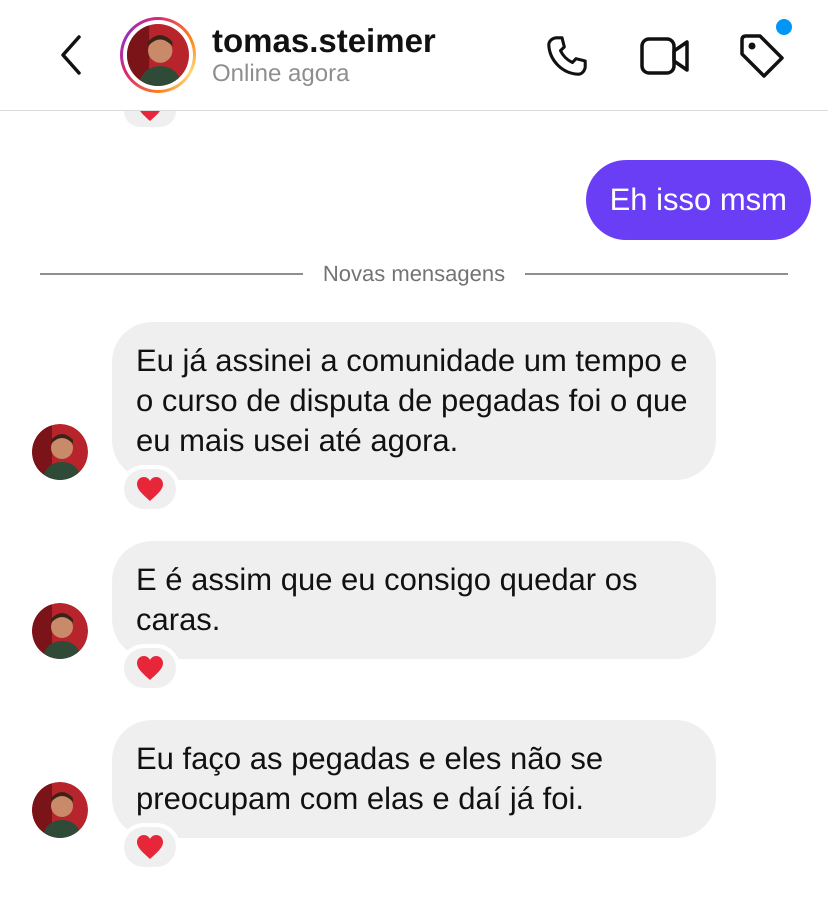 The height and width of the screenshot is (900, 828). What do you see at coordinates (698, 200) in the screenshot?
I see `sent-message: Eh isso msm` at bounding box center [698, 200].